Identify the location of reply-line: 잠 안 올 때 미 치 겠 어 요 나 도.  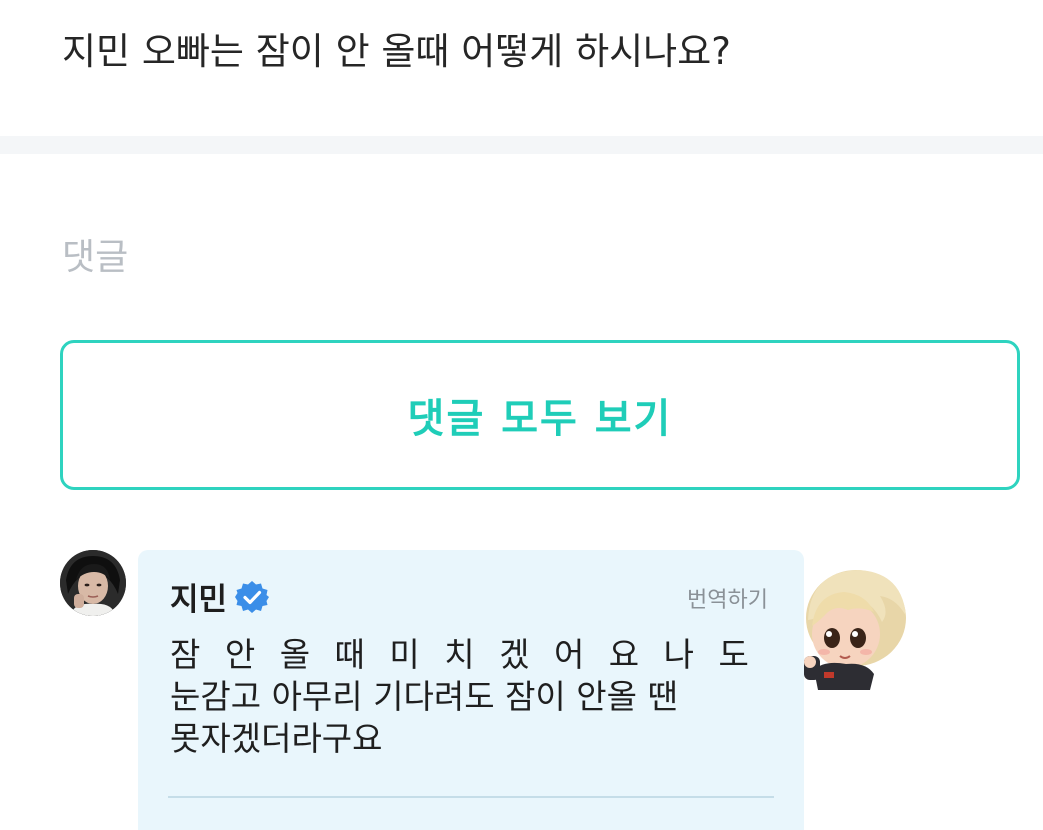
(463, 654).